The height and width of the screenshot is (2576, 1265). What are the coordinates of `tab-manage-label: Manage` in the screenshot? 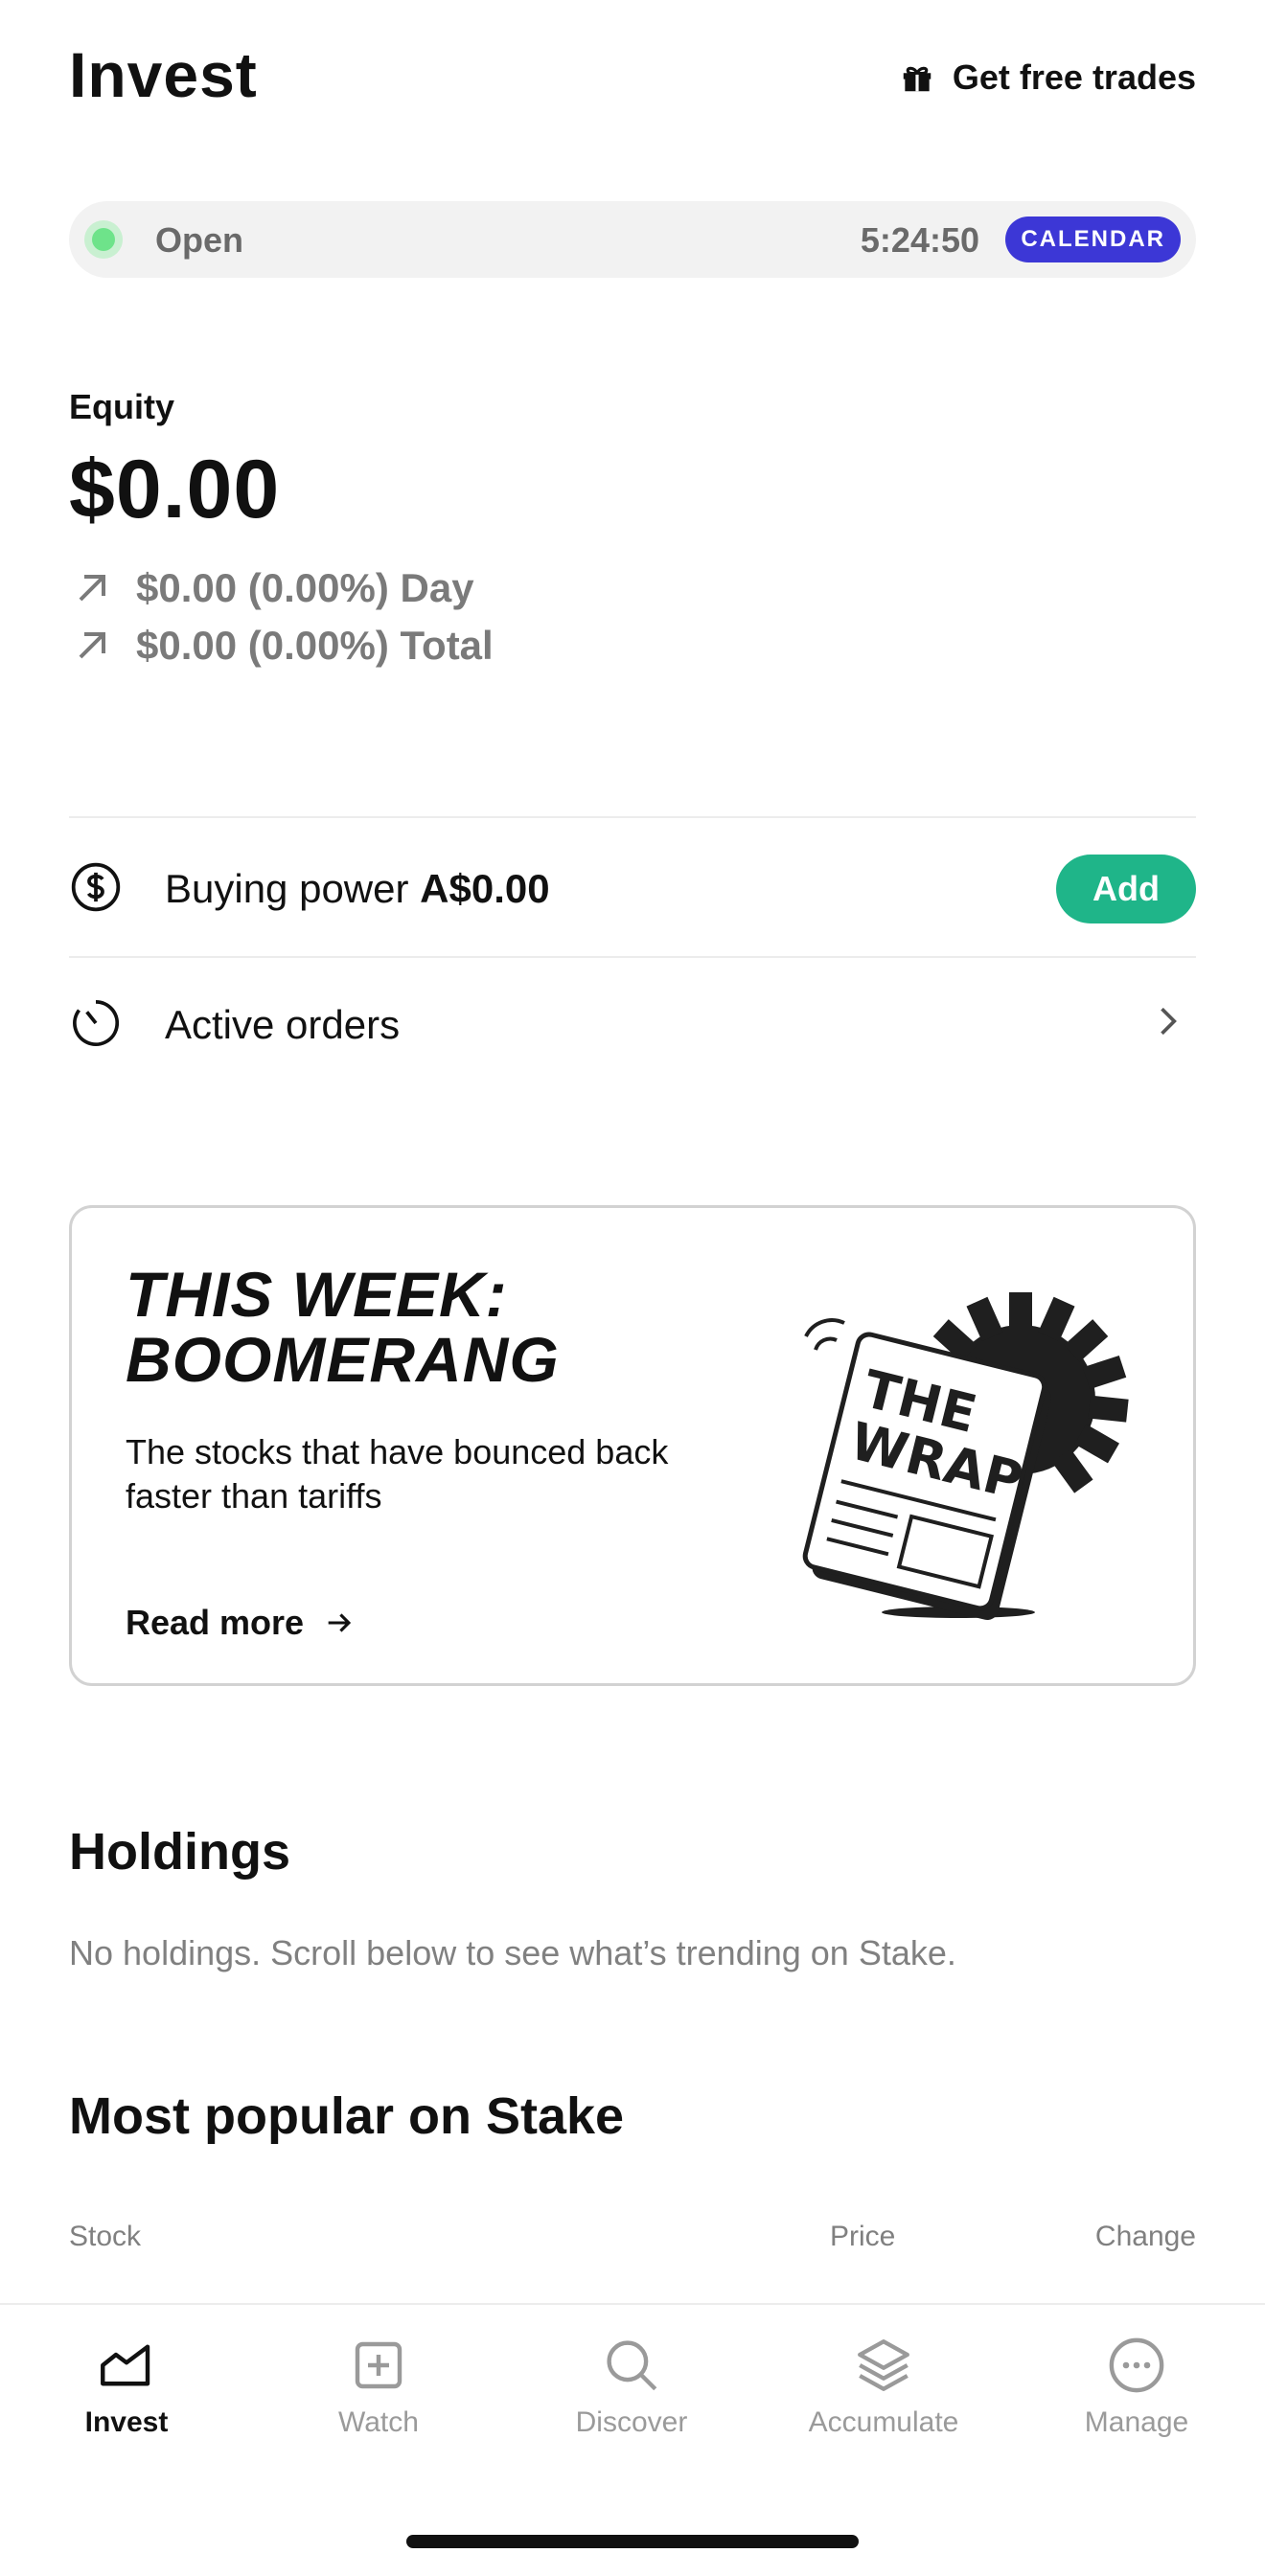 It's located at (1136, 2422).